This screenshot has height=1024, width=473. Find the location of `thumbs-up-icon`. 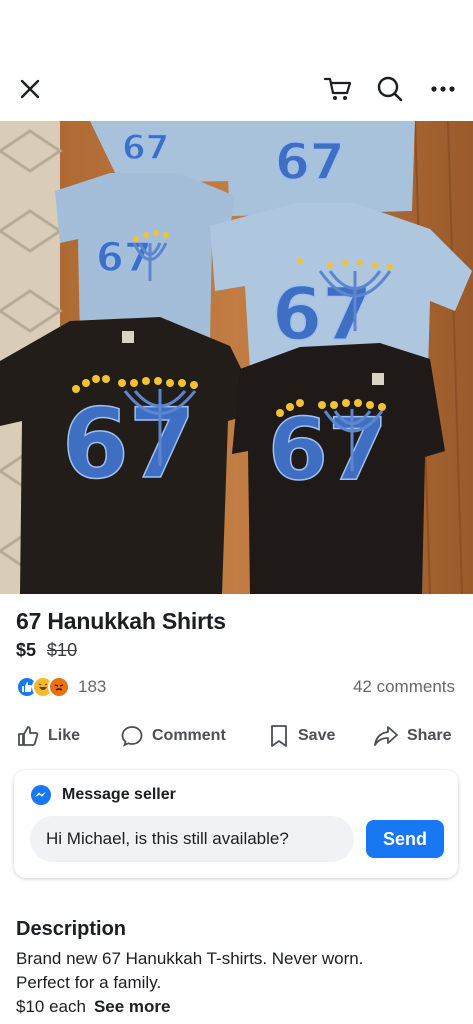

thumbs-up-icon is located at coordinates (28, 736).